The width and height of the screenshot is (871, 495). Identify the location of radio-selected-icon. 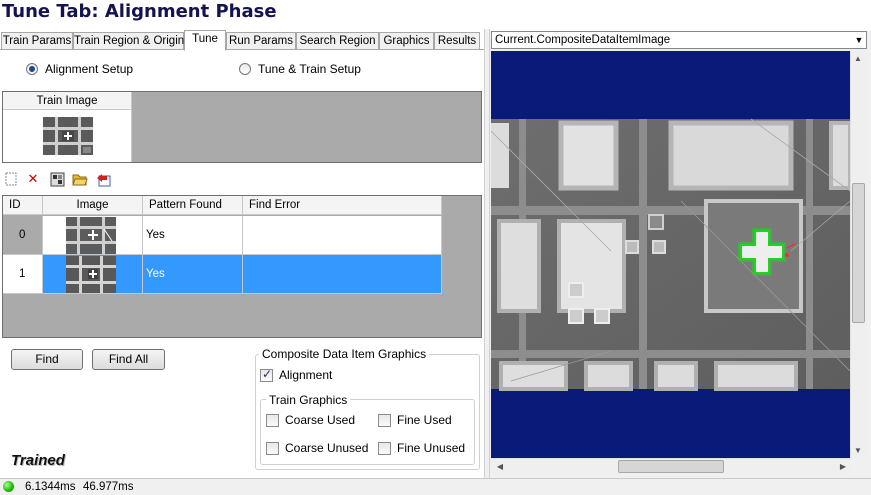
(32, 69).